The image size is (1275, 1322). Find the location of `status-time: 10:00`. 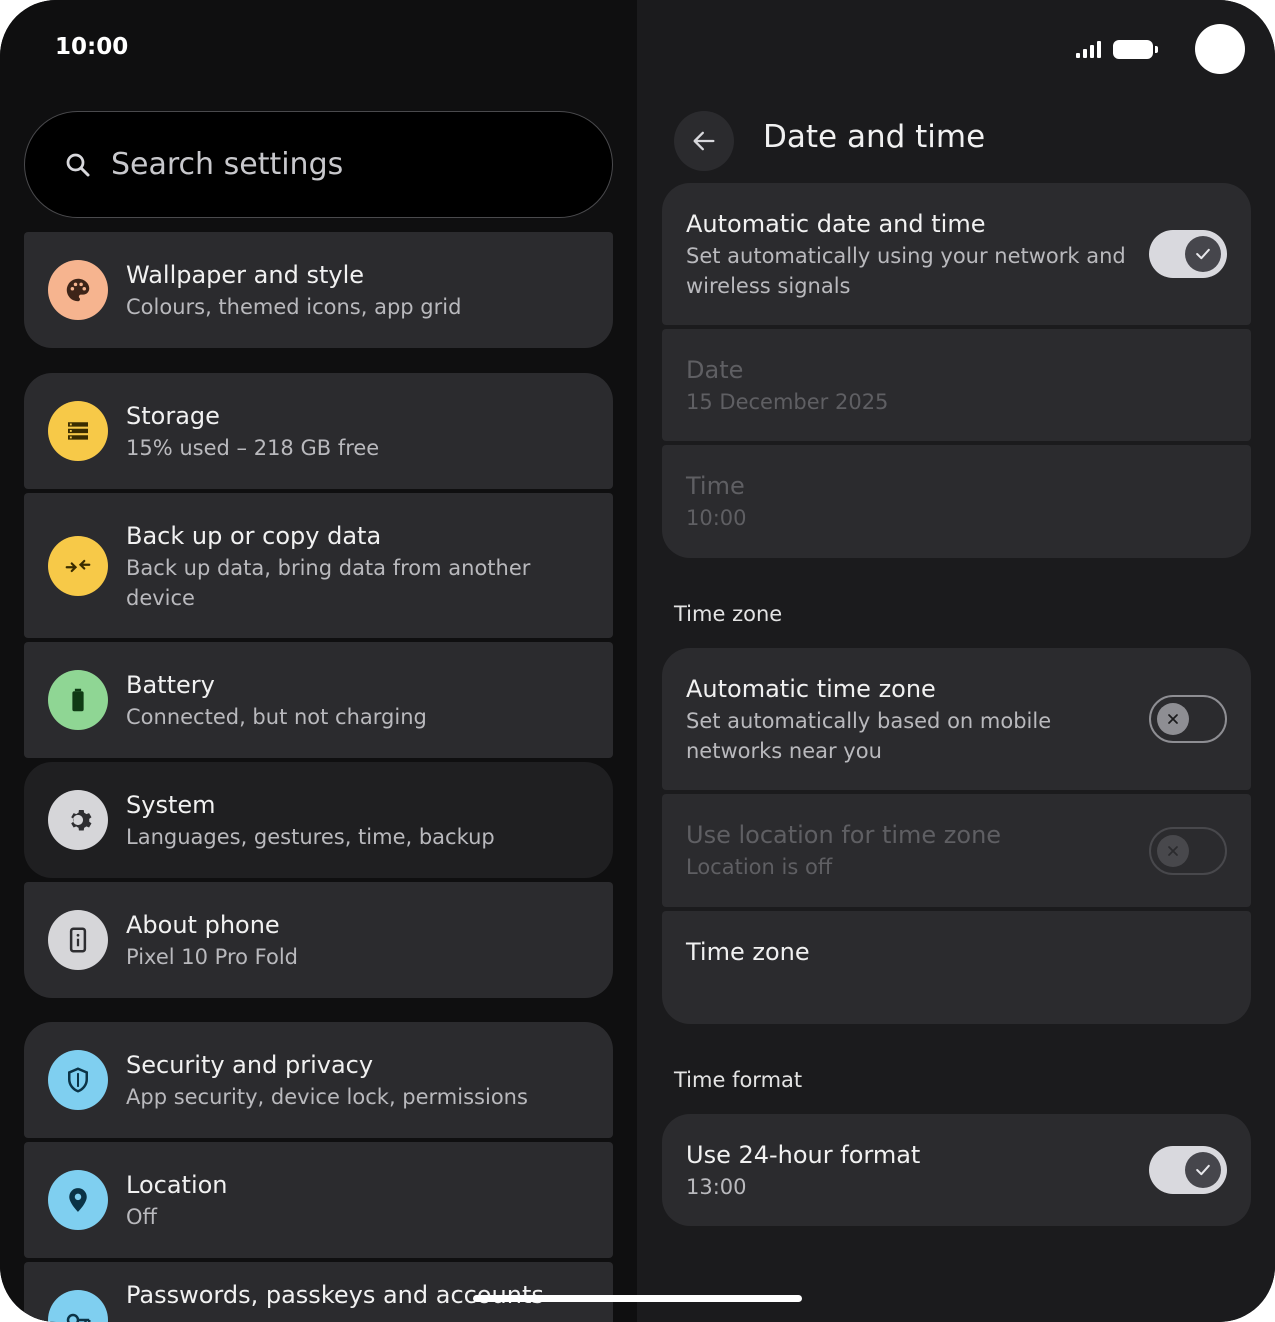

status-time: 10:00 is located at coordinates (92, 47).